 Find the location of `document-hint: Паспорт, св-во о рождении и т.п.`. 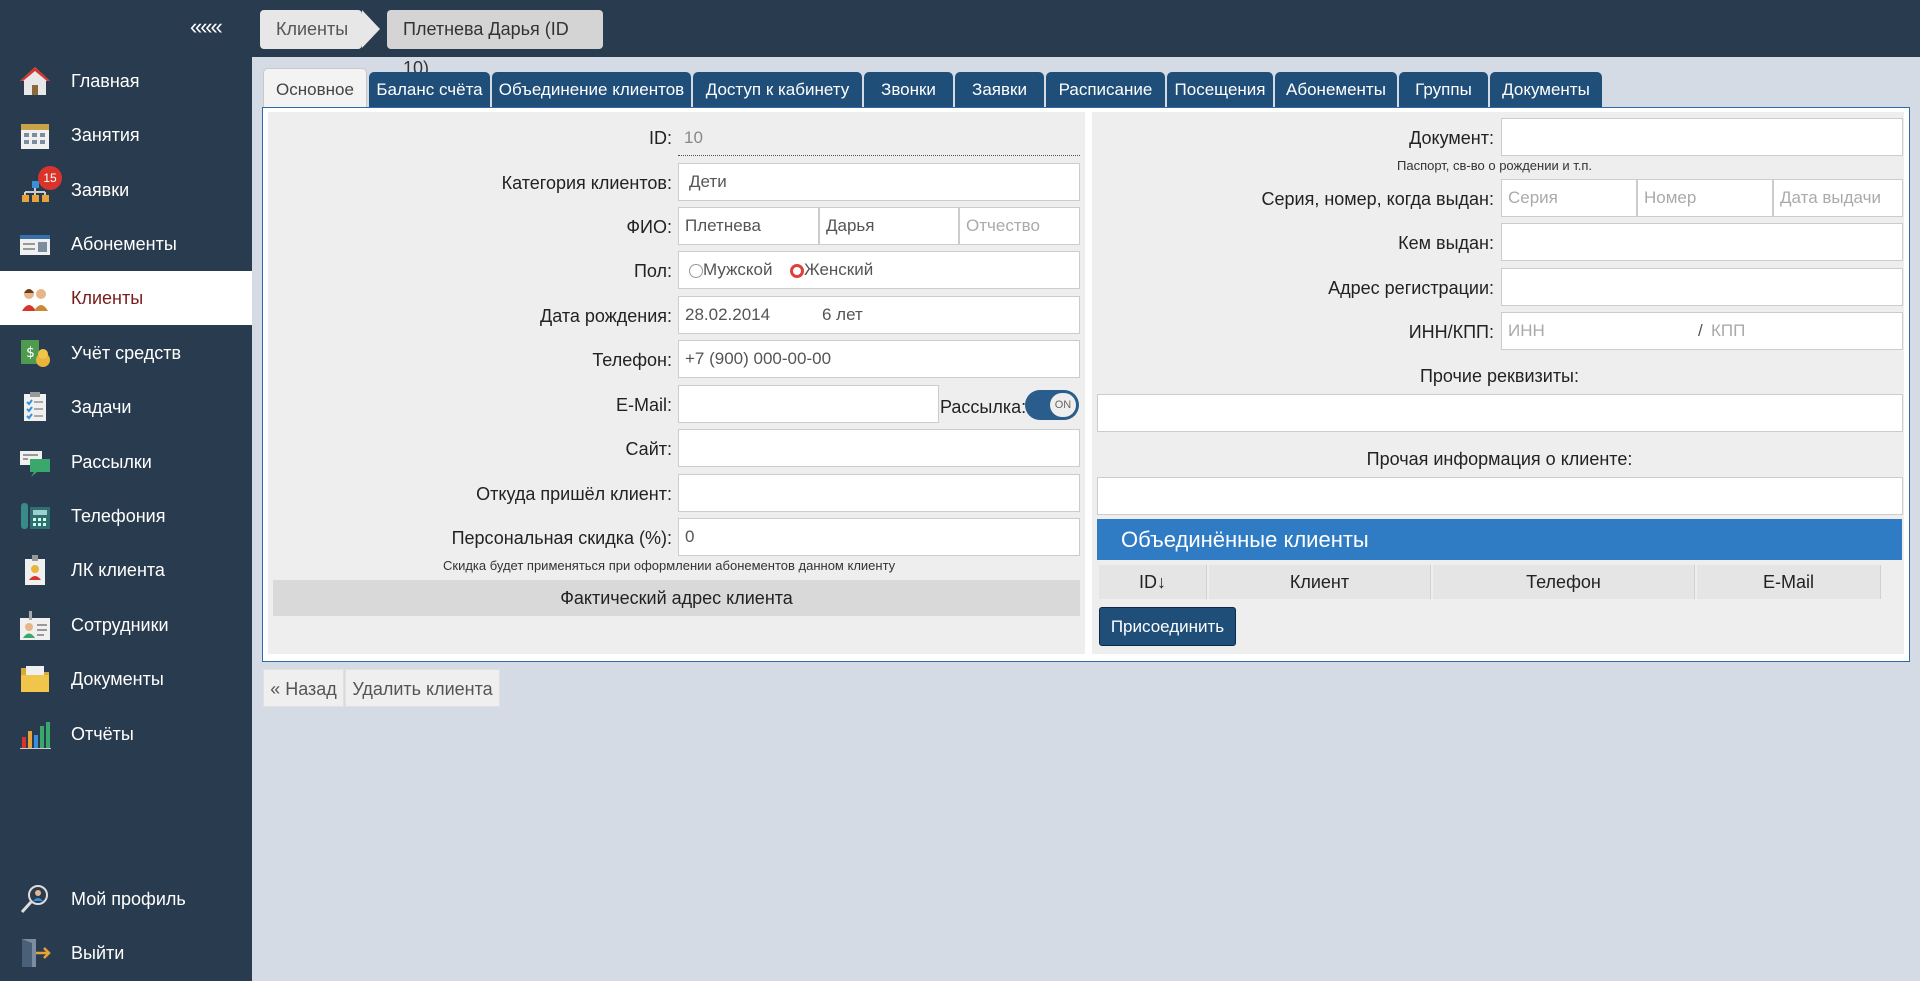

document-hint: Паспорт, св-во о рождении и т.п. is located at coordinates (1494, 165).